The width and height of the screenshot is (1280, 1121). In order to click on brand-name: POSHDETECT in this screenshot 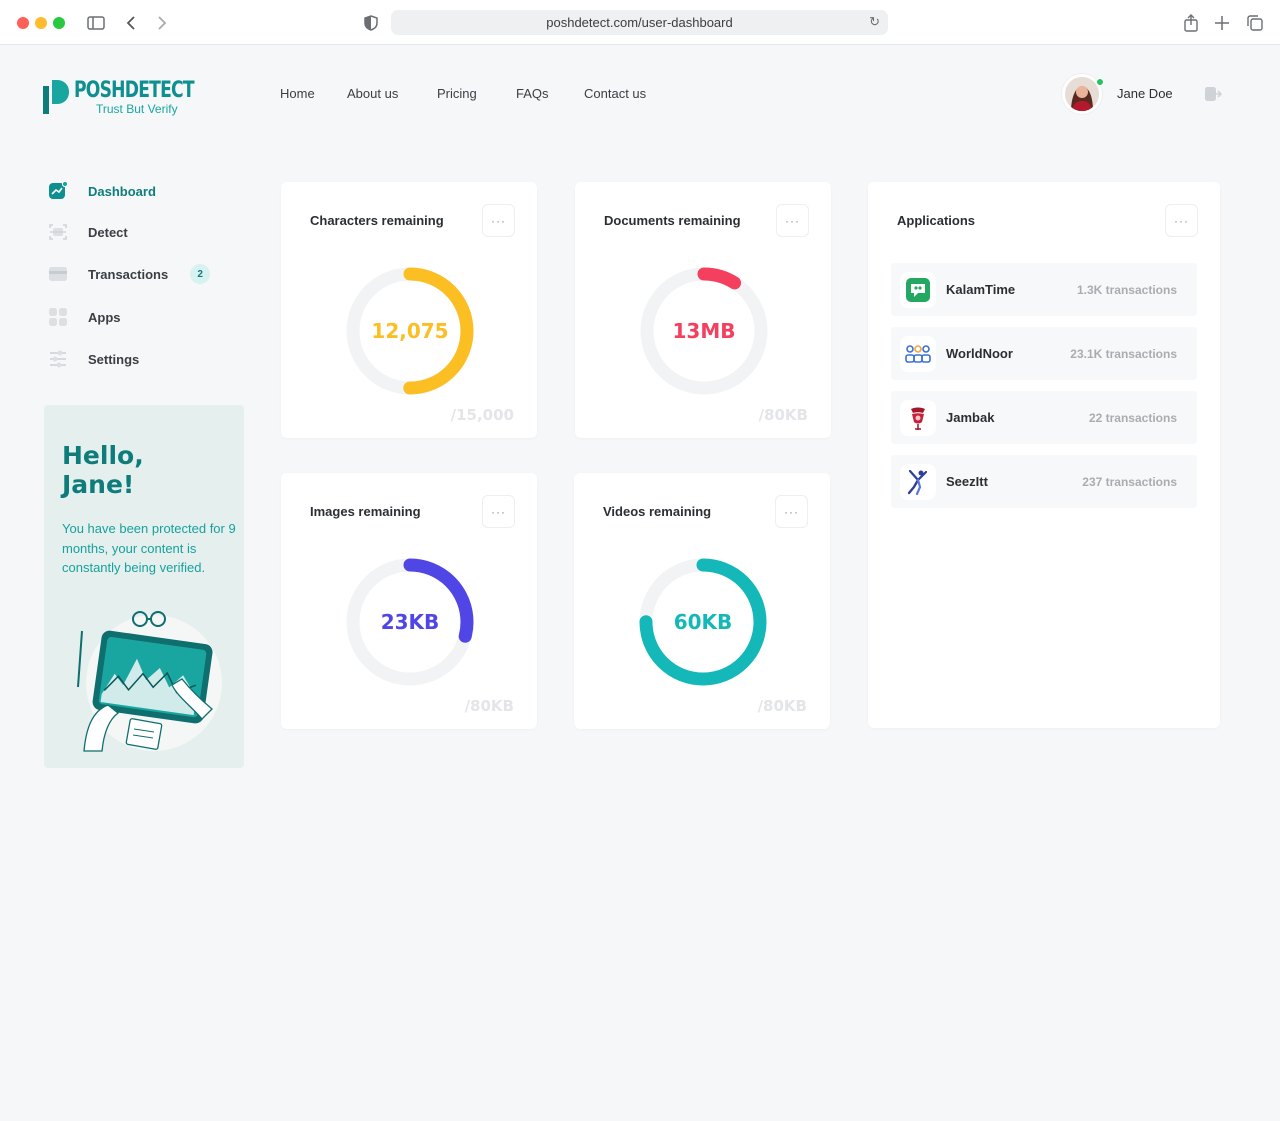, I will do `click(134, 90)`.